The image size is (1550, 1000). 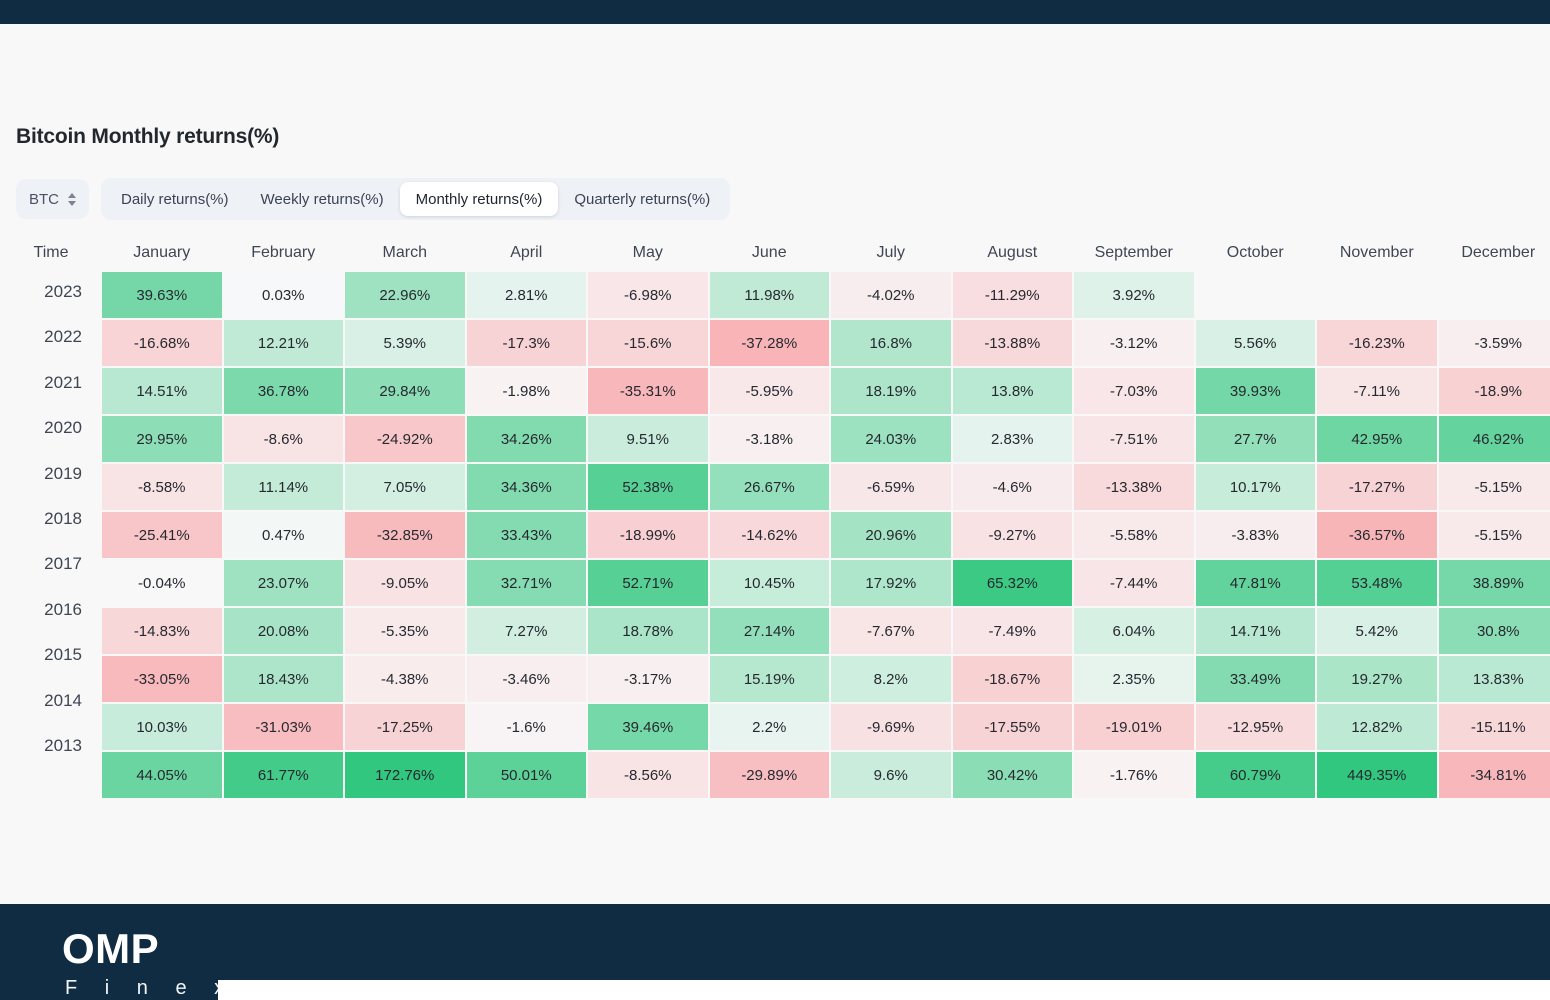 What do you see at coordinates (642, 199) in the screenshot?
I see `tab-quarterly: Quarterly returns(%)` at bounding box center [642, 199].